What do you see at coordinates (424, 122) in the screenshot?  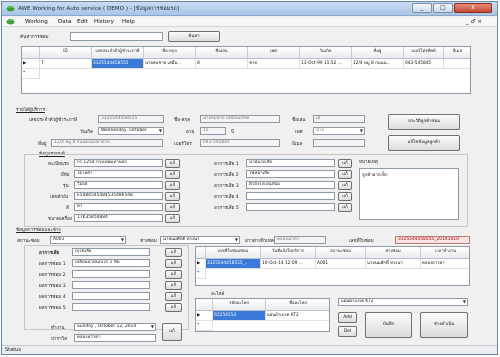 I see `customer-history-button: ประวัติลูกค้าซ่อม` at bounding box center [424, 122].